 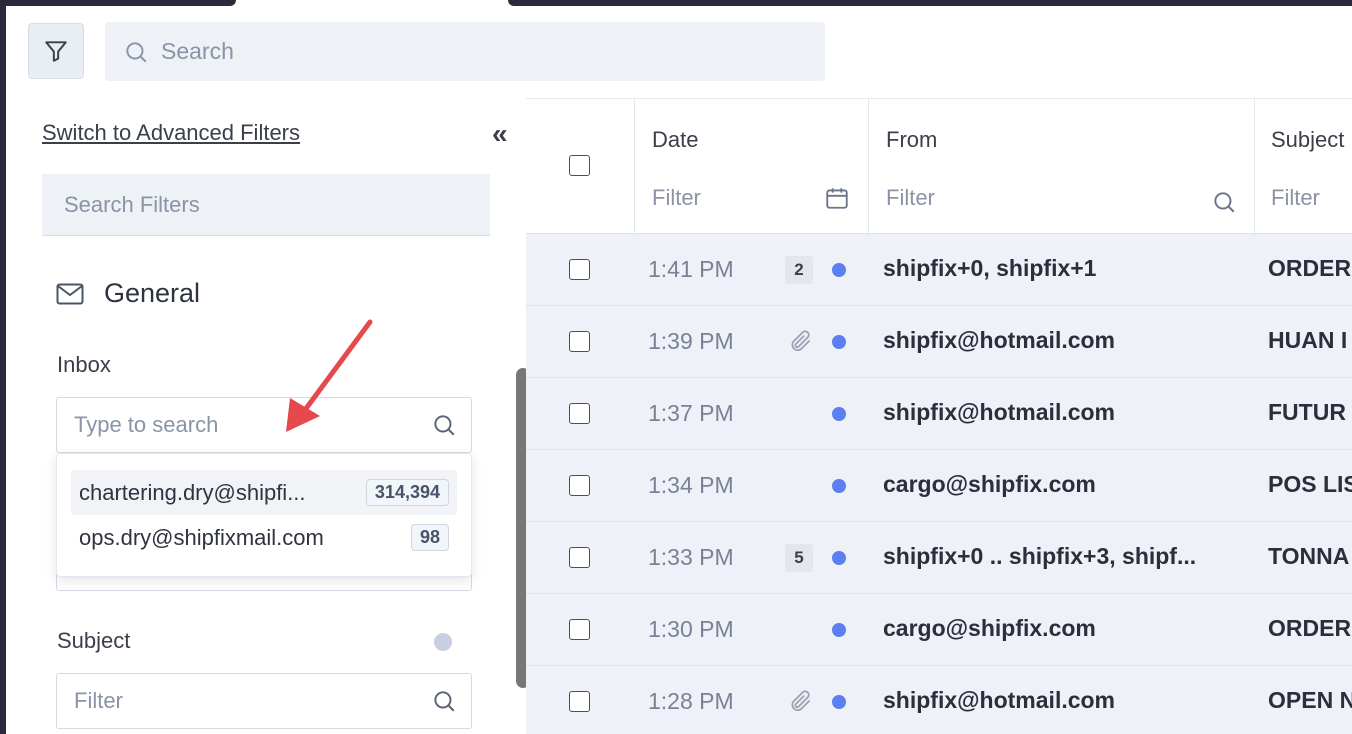 I want to click on collapse-sidebar-button: «, so click(x=500, y=134).